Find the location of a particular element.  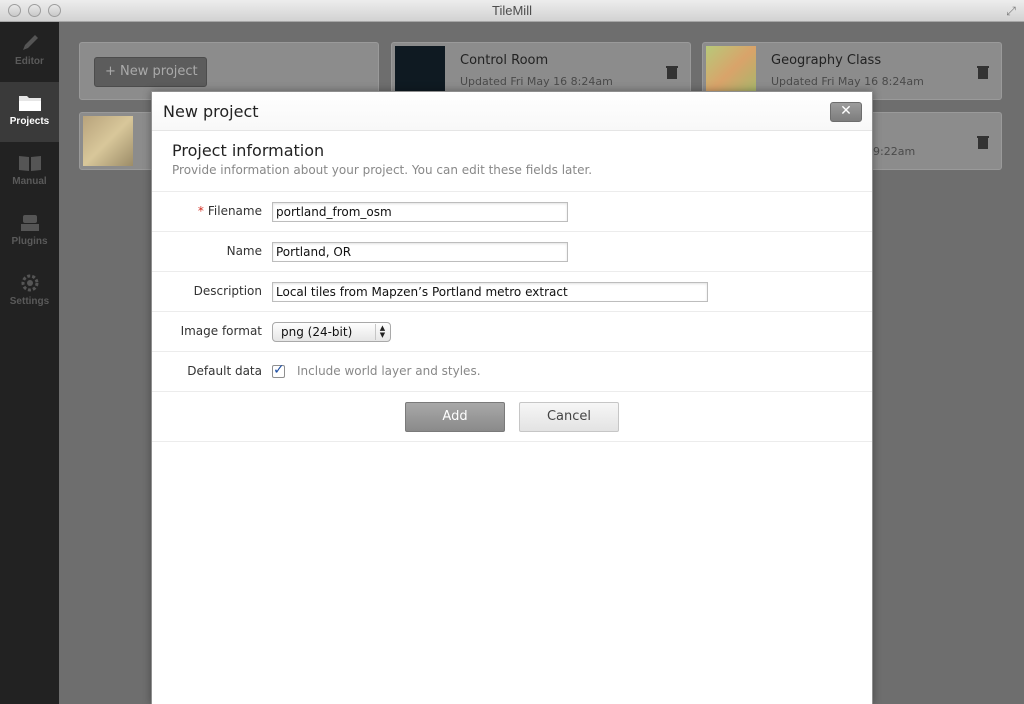

sidebar-item-projects: Projects is located at coordinates (29, 112).